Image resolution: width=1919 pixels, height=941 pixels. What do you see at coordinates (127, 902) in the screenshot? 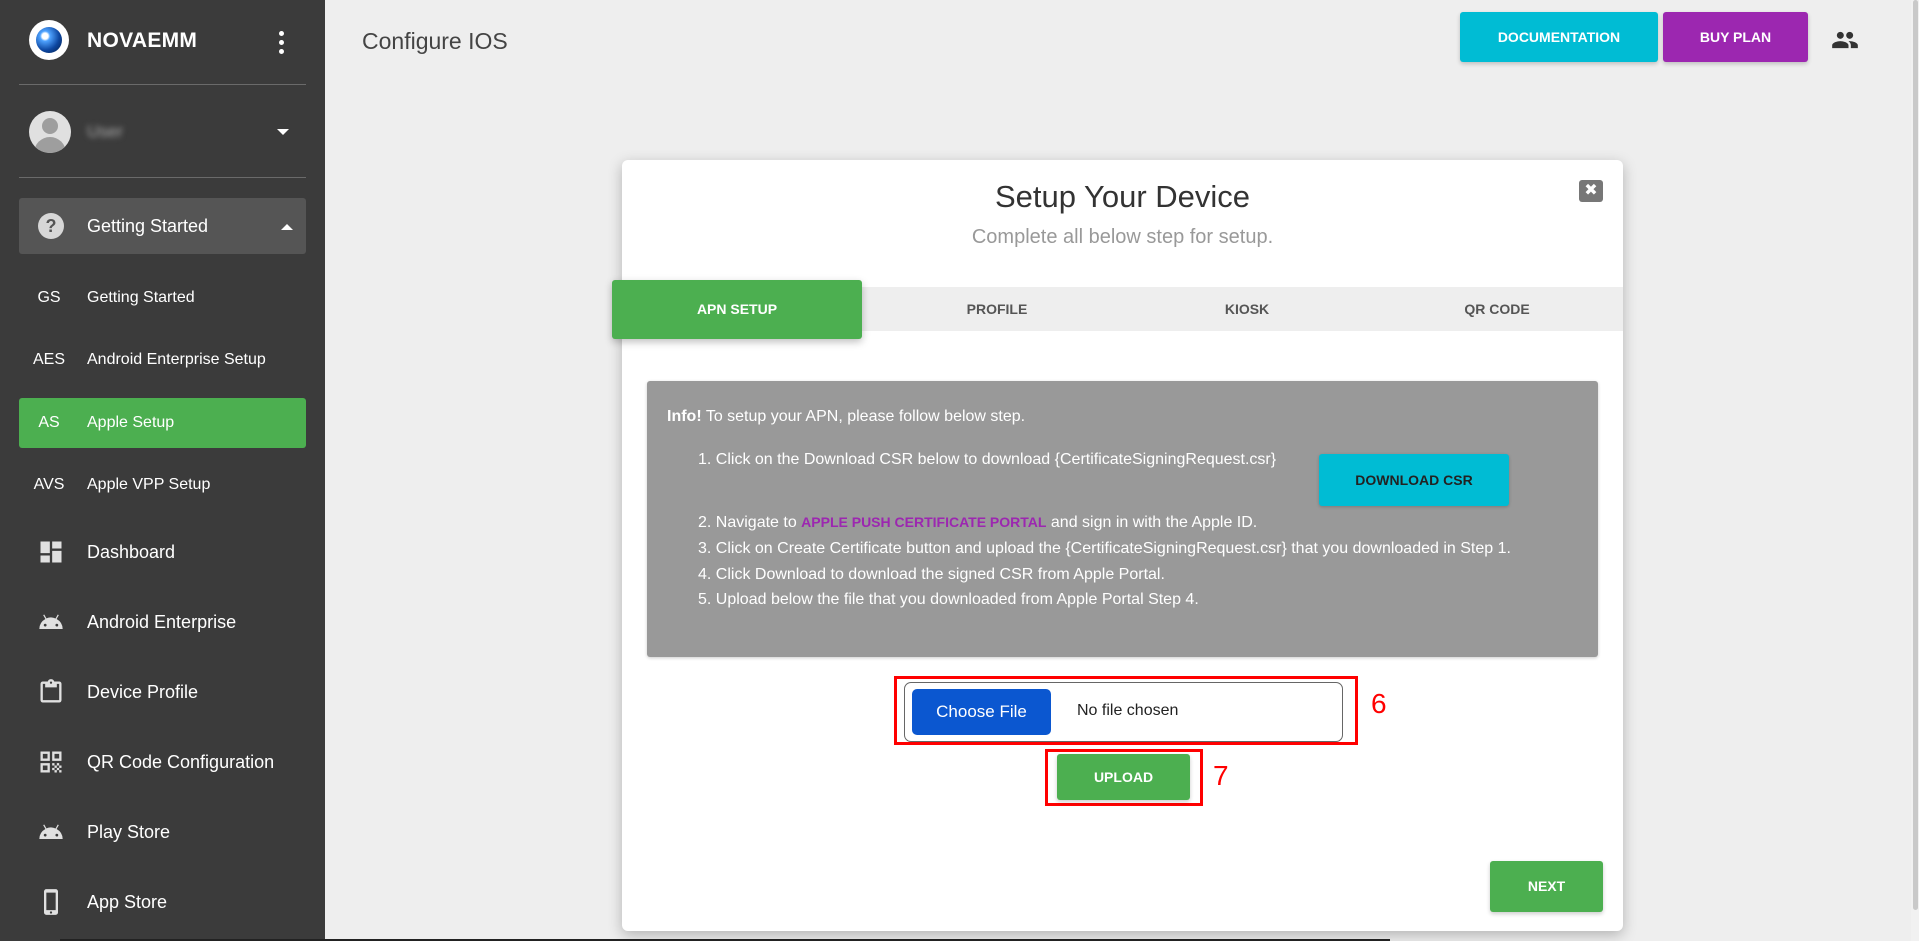
I see `sidebar-item-label: App Store` at bounding box center [127, 902].